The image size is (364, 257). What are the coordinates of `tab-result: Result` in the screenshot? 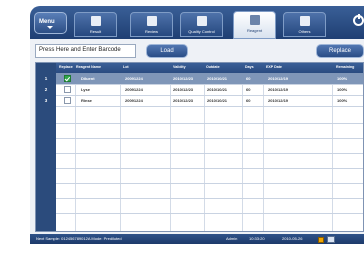 It's located at (95, 24).